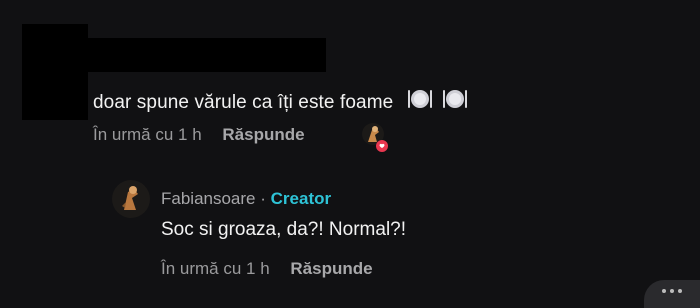 Image resolution: width=700 pixels, height=308 pixels. I want to click on redacted-avatar, so click(55, 72).